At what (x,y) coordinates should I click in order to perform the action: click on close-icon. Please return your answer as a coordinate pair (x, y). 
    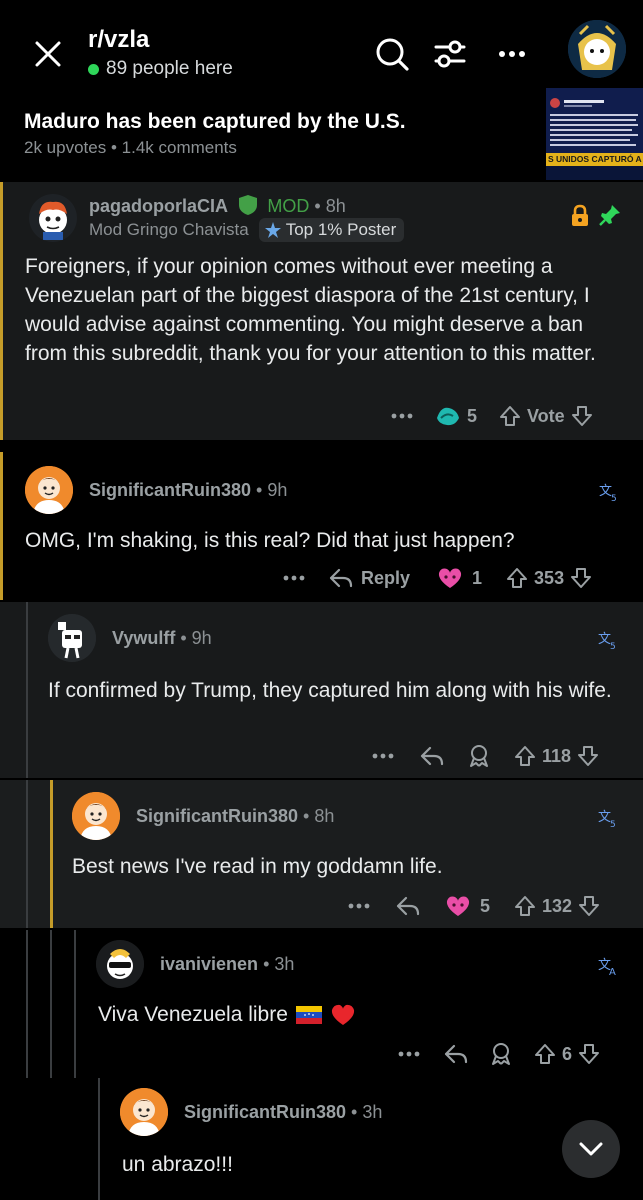
    Looking at the image, I should click on (48, 54).